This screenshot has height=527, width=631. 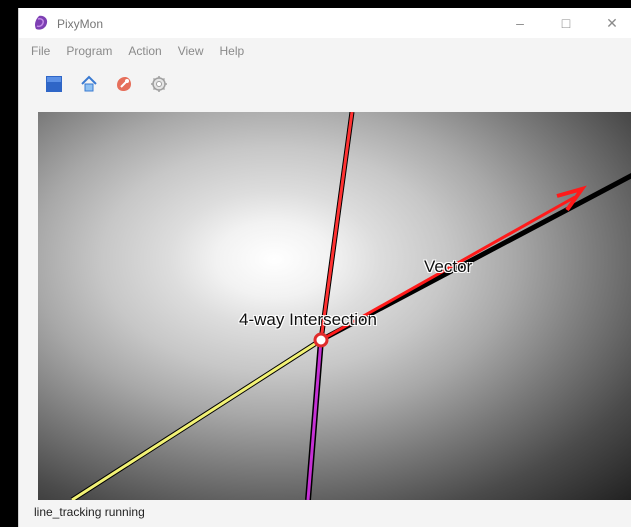 I want to click on close-icon: ✕, so click(x=612, y=22).